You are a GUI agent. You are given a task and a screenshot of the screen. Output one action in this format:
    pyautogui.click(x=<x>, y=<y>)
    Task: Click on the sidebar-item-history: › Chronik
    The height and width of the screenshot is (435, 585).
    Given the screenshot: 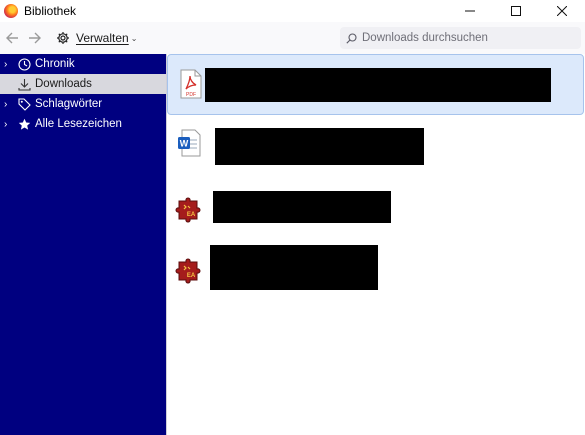 What is the action you would take?
    pyautogui.click(x=83, y=64)
    